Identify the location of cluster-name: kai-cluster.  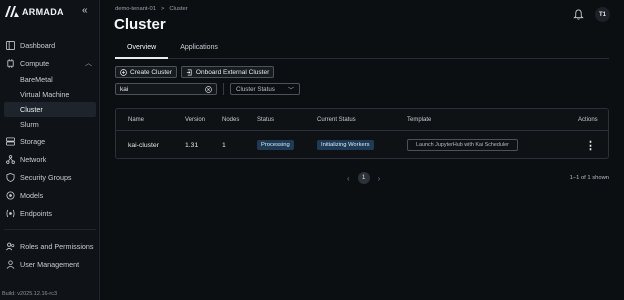
(143, 145).